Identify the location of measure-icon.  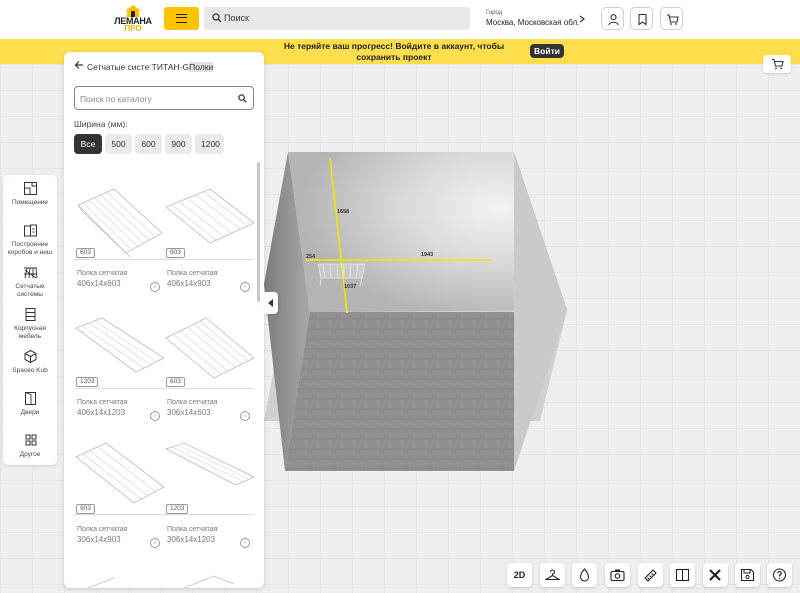
(650, 575).